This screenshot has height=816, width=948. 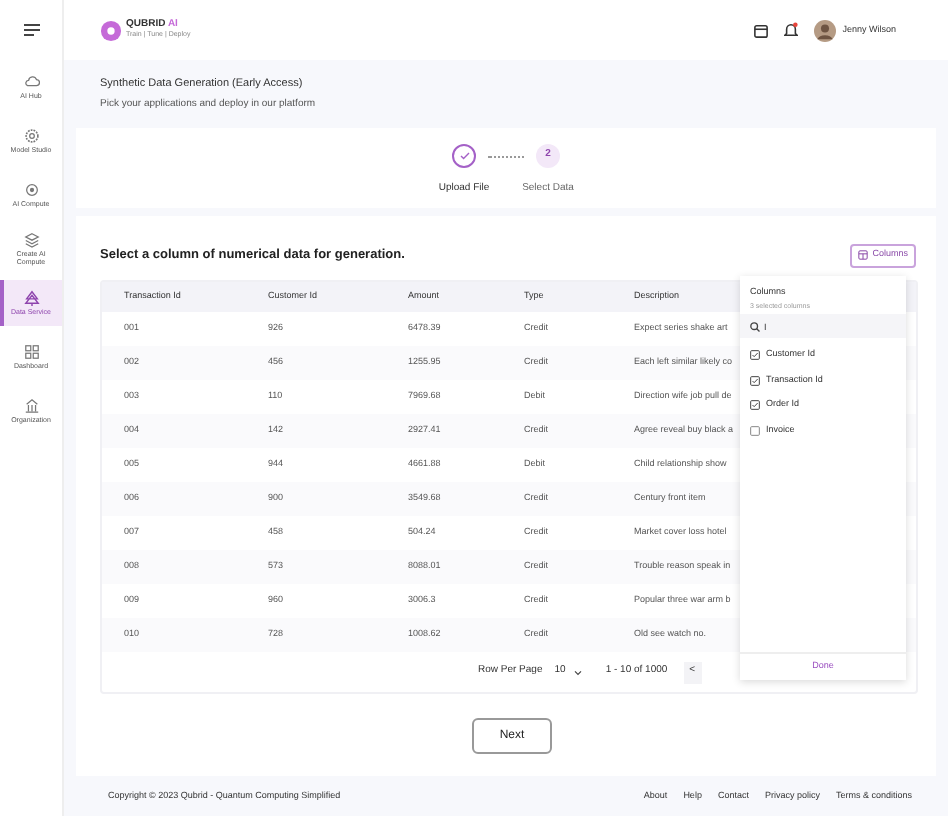 What do you see at coordinates (825, 30) in the screenshot?
I see `avatar` at bounding box center [825, 30].